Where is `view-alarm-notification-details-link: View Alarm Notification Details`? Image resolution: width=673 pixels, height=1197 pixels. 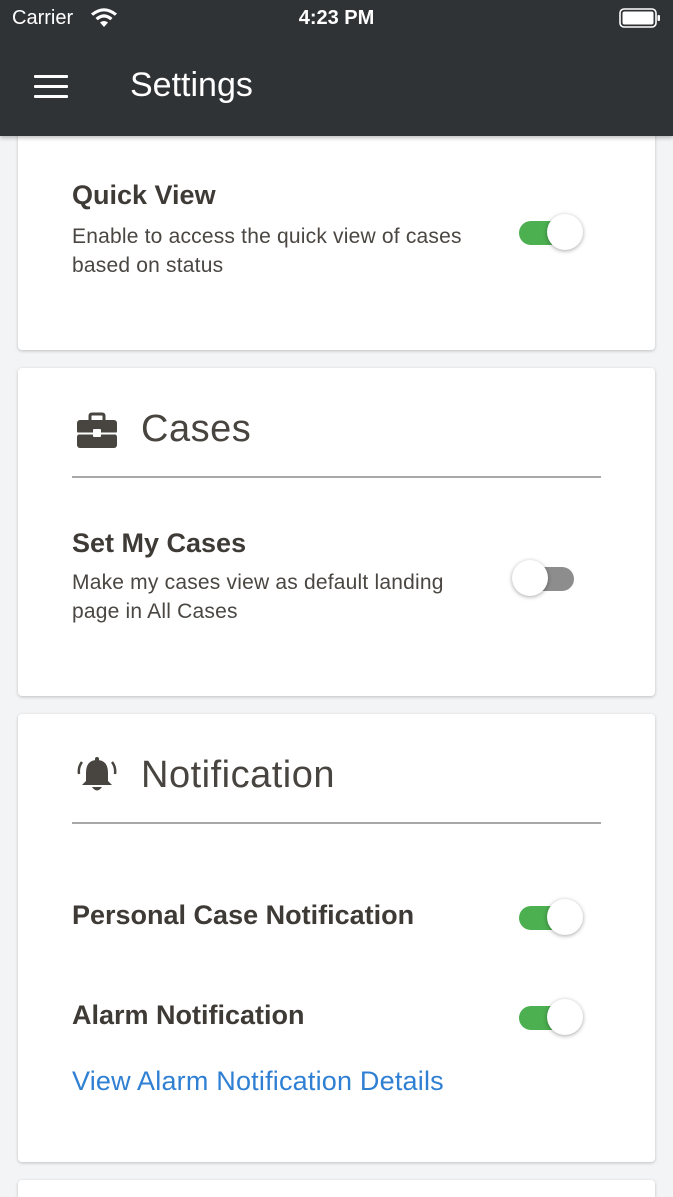 view-alarm-notification-details-link: View Alarm Notification Details is located at coordinates (258, 1081).